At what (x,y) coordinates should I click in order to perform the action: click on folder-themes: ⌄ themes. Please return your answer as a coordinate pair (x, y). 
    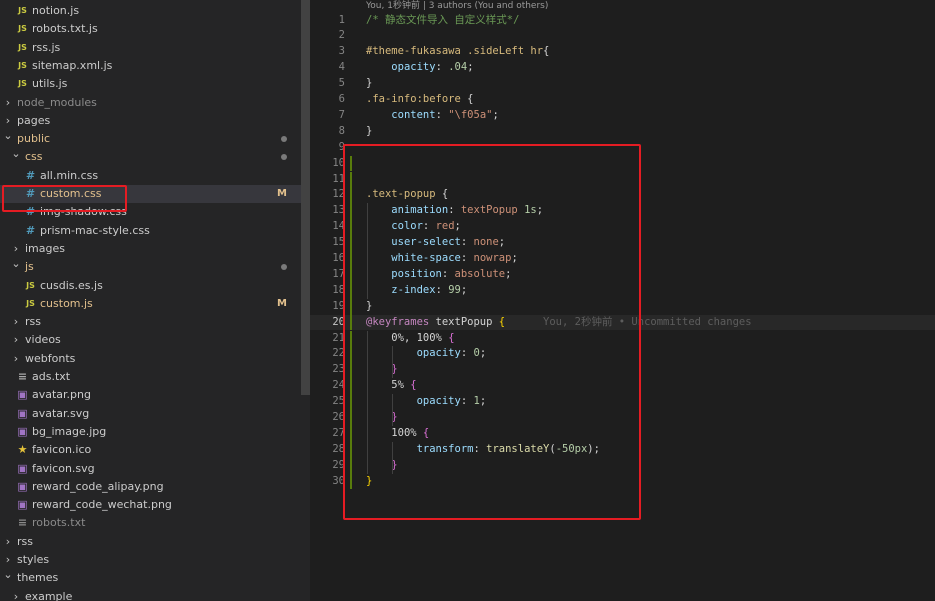
    Looking at the image, I should click on (150, 576).